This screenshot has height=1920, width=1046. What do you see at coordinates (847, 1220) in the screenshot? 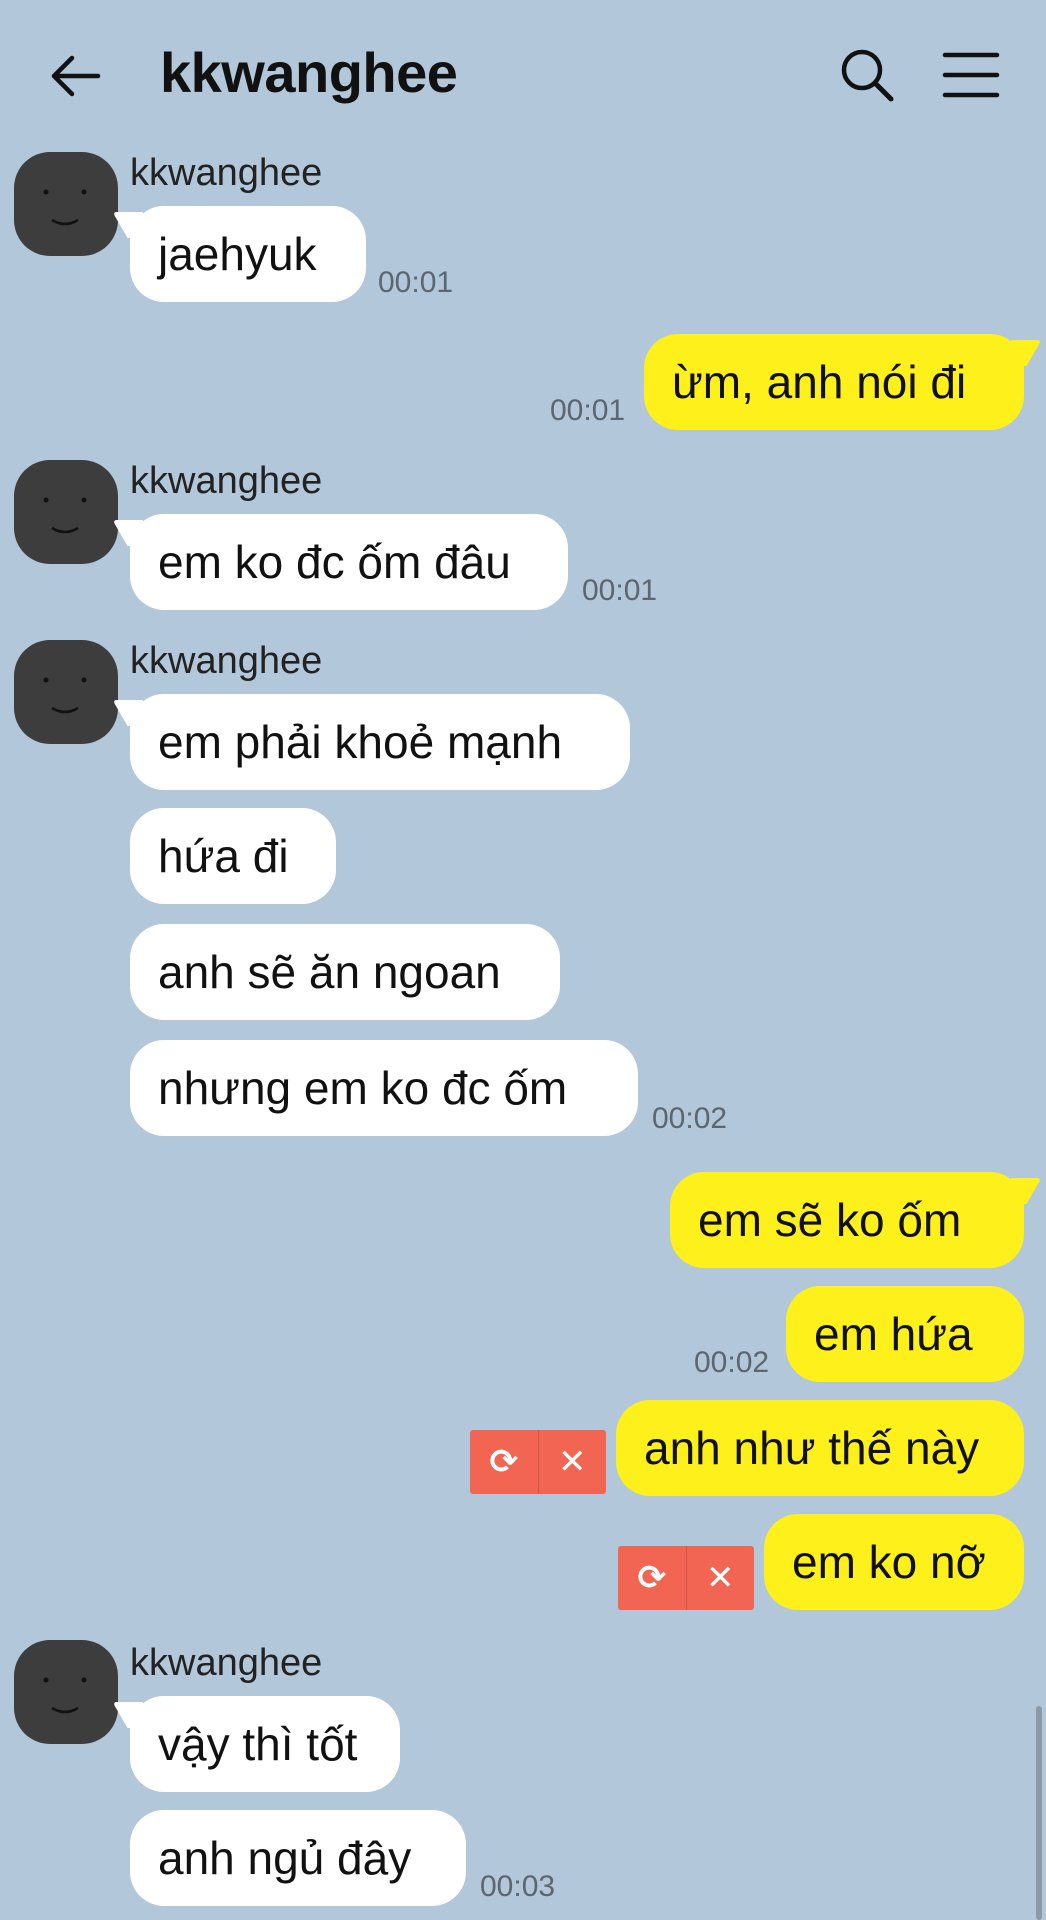
I see `outgoing-message: em sẽ ko ốm` at bounding box center [847, 1220].